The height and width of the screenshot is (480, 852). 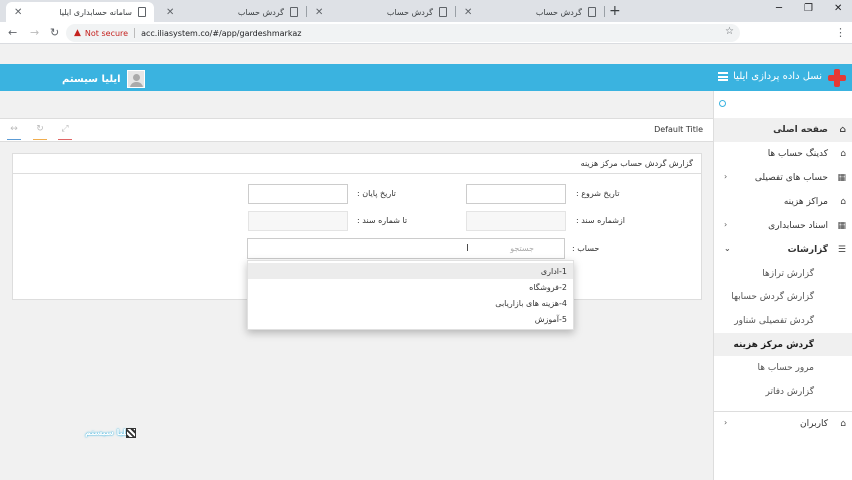 I want to click on to-doc-field, so click(x=298, y=221).